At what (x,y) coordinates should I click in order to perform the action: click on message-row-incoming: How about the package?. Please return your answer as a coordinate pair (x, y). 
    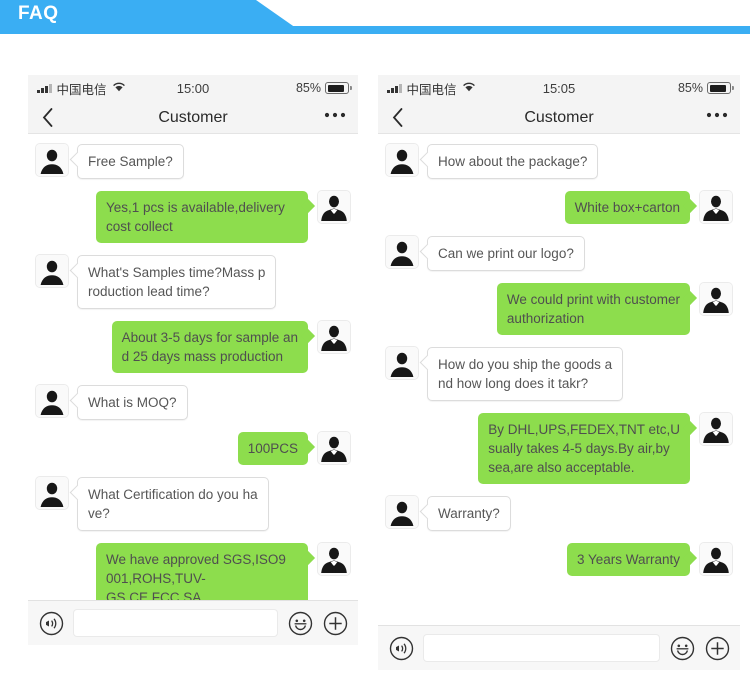
    Looking at the image, I should click on (559, 161).